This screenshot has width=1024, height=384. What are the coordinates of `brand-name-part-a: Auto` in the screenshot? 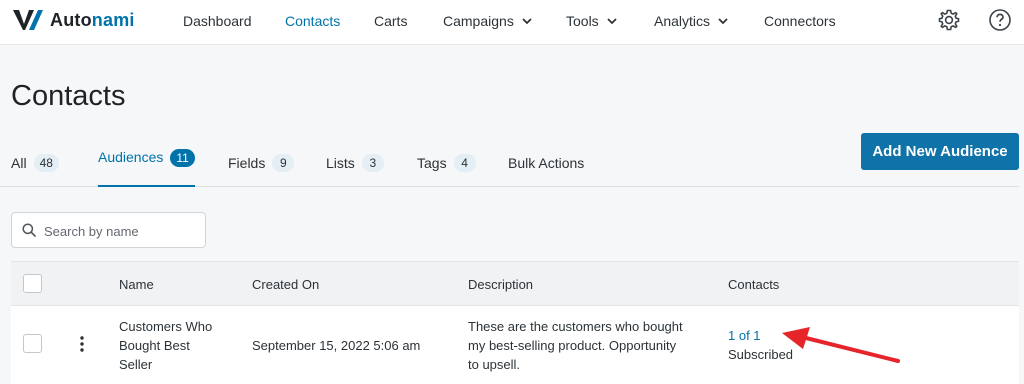 It's located at (71, 19).